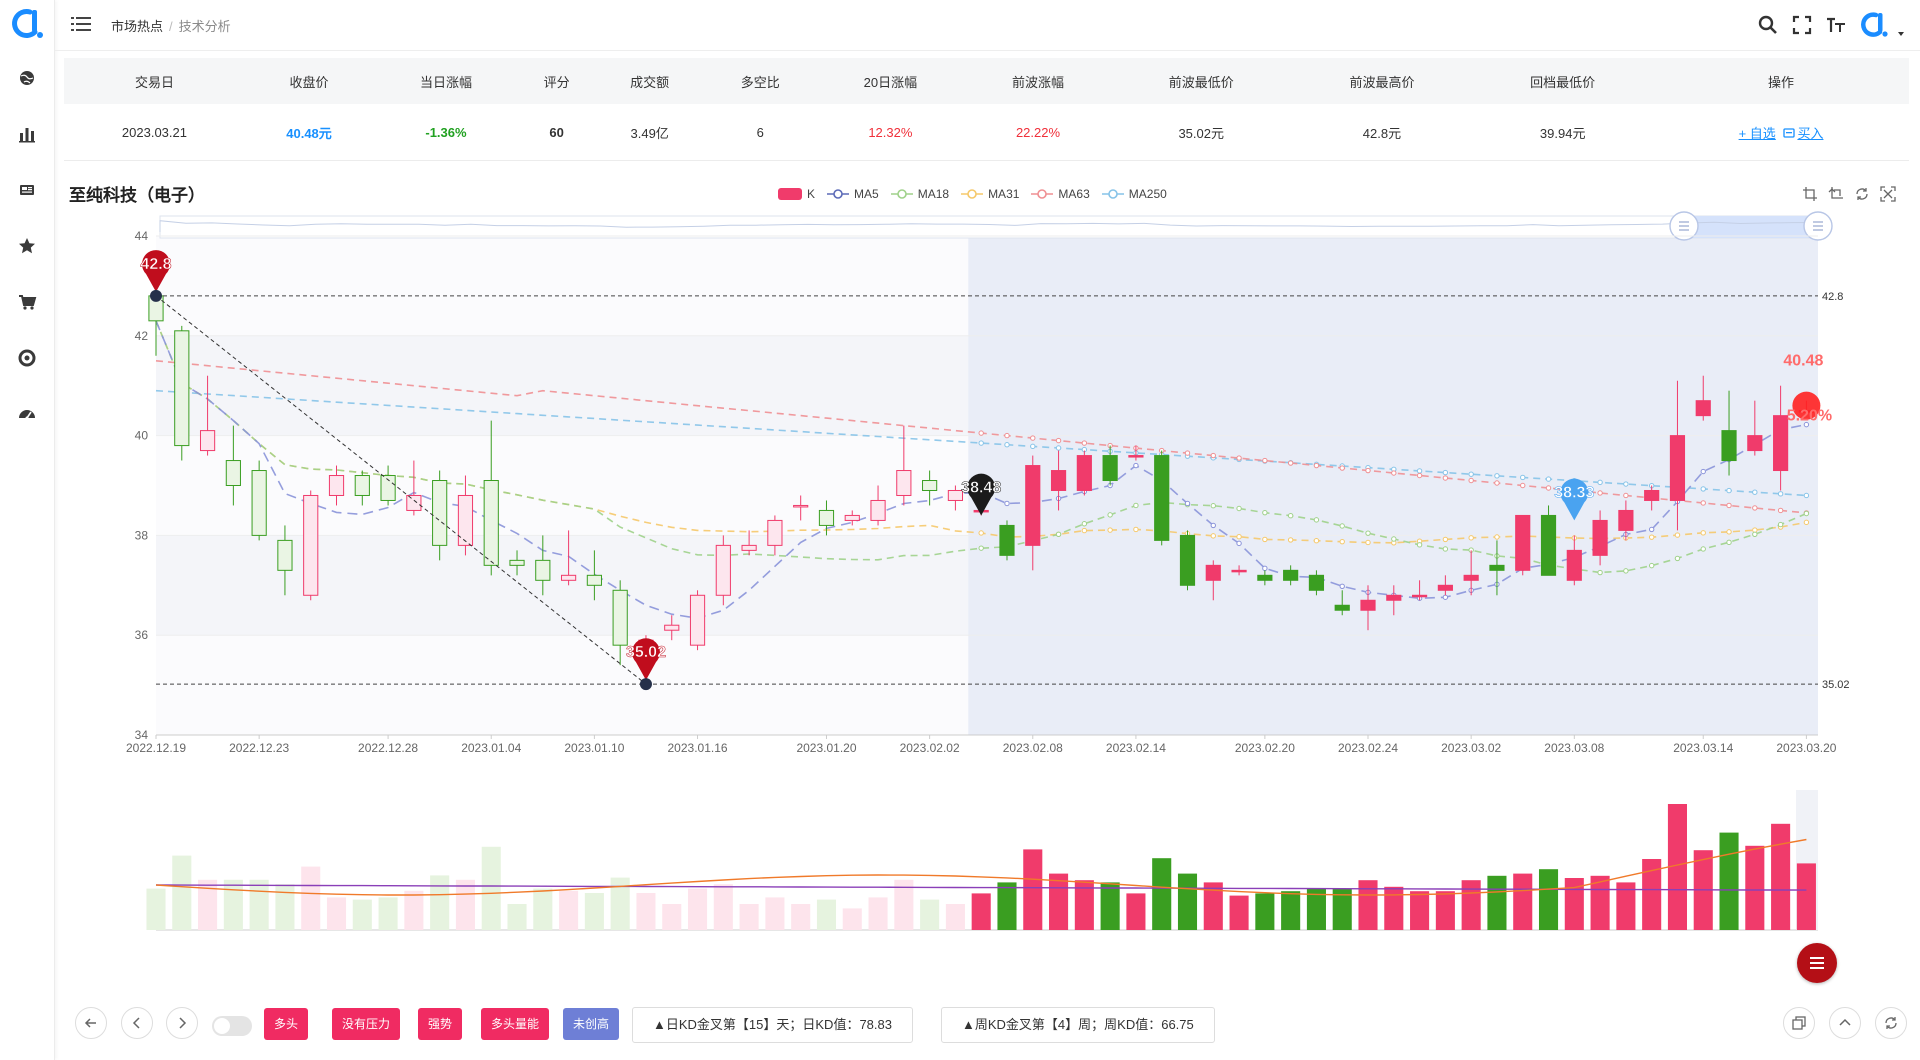 The height and width of the screenshot is (1060, 1920). I want to click on x-axis-label: 2023.02.02, so click(930, 748).